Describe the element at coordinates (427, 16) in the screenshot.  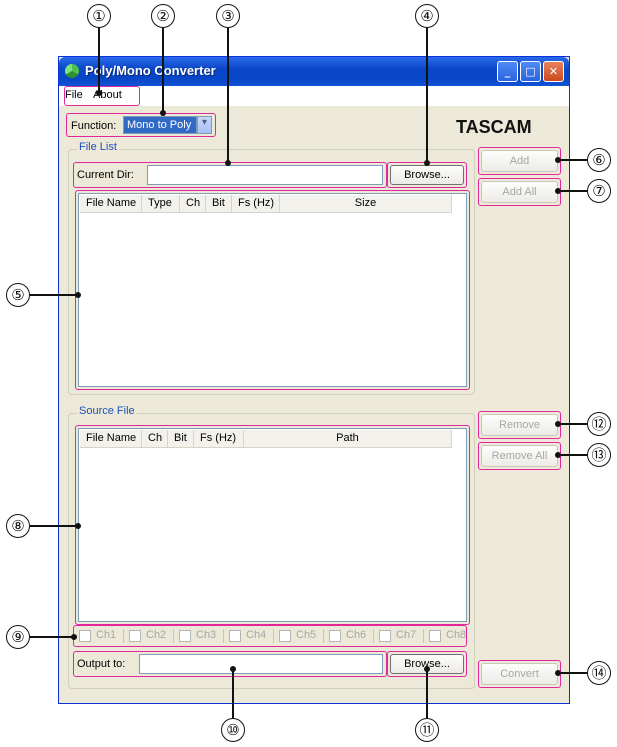
I see `callout-4: ④` at that location.